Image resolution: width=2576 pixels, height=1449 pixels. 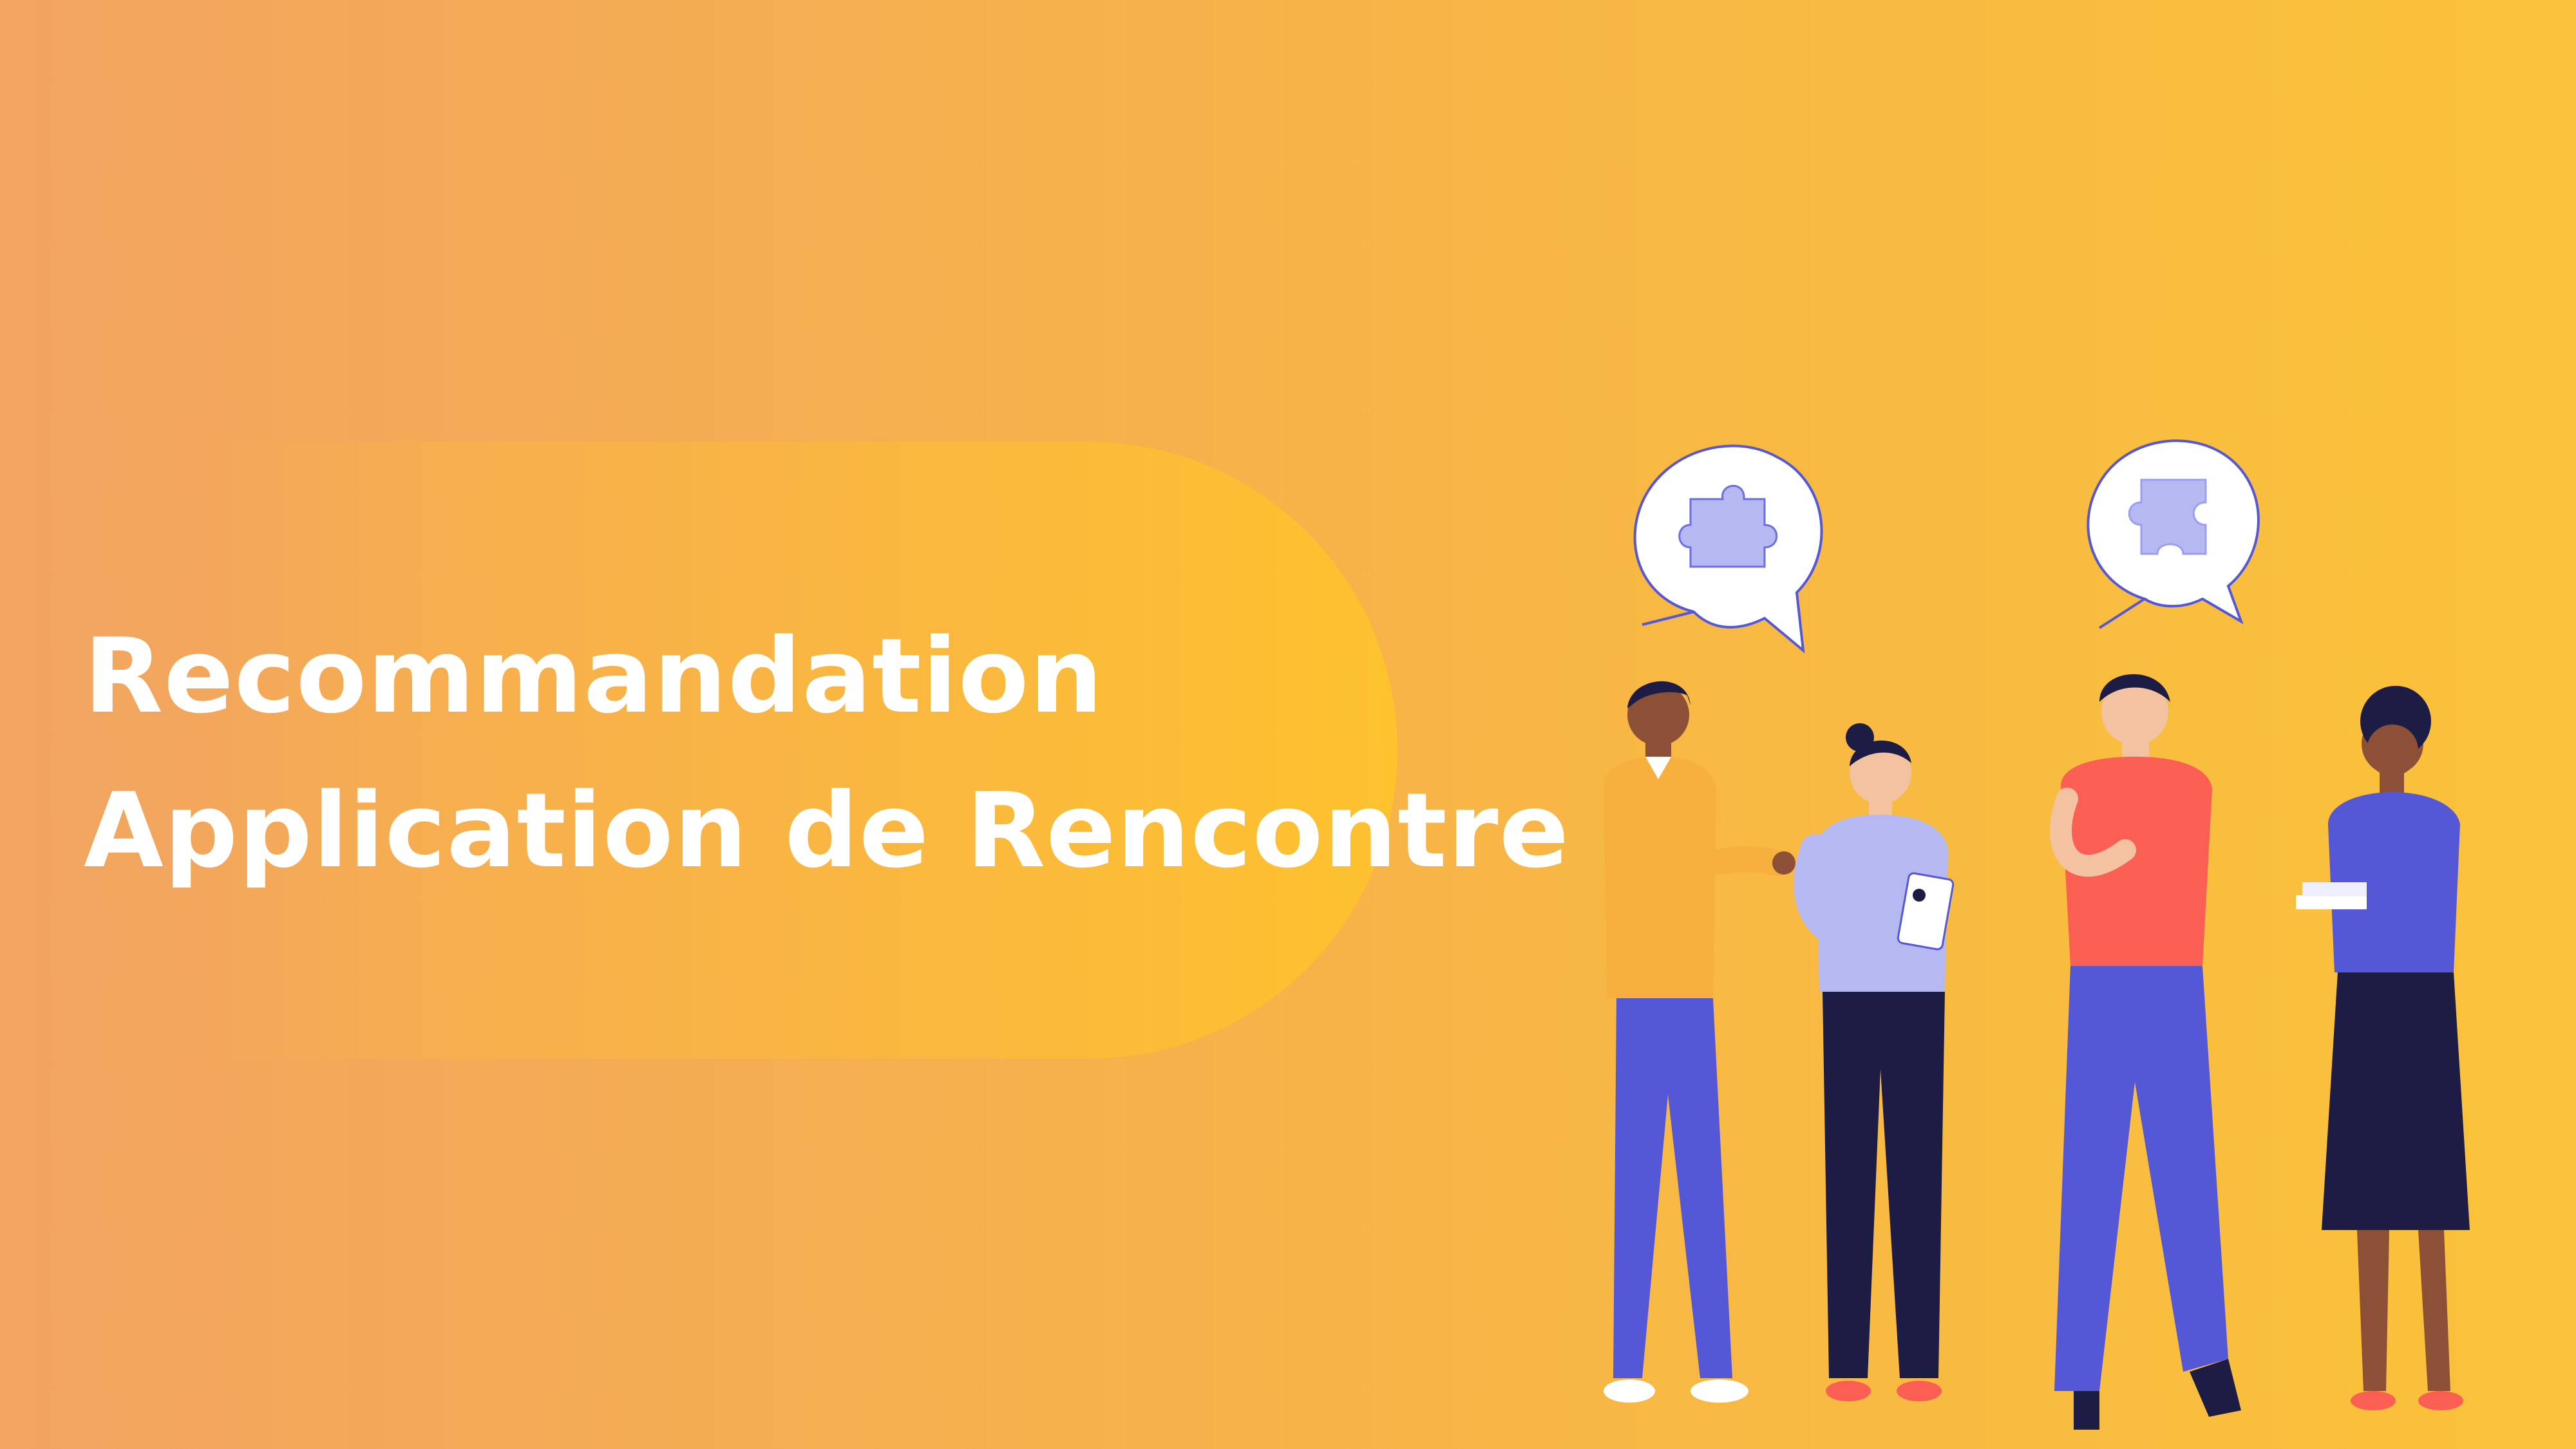 I want to click on speech-bubble-right, so click(x=2173, y=534).